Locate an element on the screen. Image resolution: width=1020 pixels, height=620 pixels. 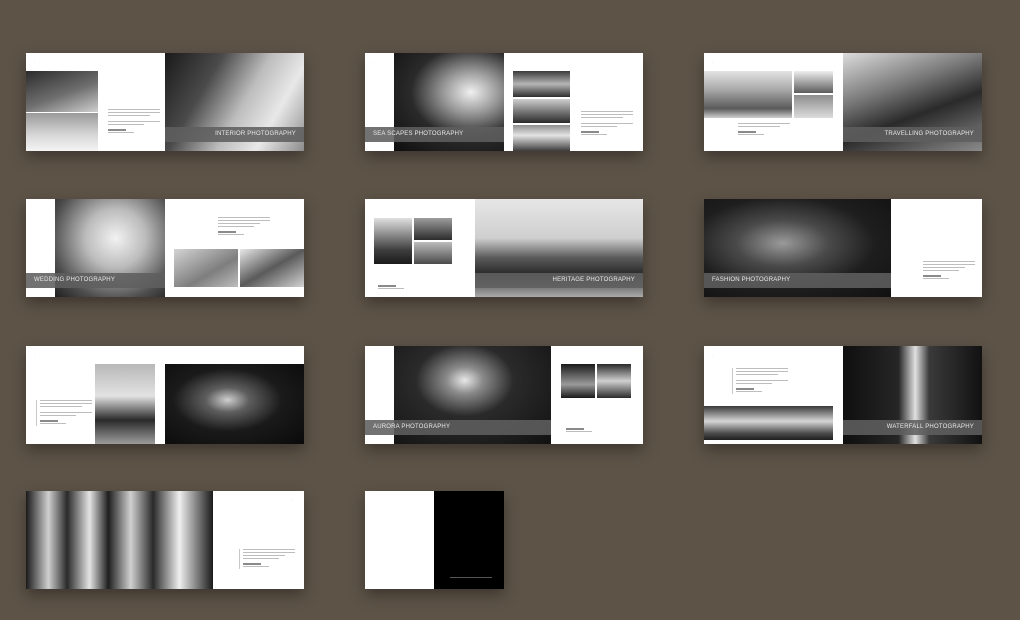
caption-travelling: TRAVELLING PHOTOGRAPHY is located at coordinates (912, 134).